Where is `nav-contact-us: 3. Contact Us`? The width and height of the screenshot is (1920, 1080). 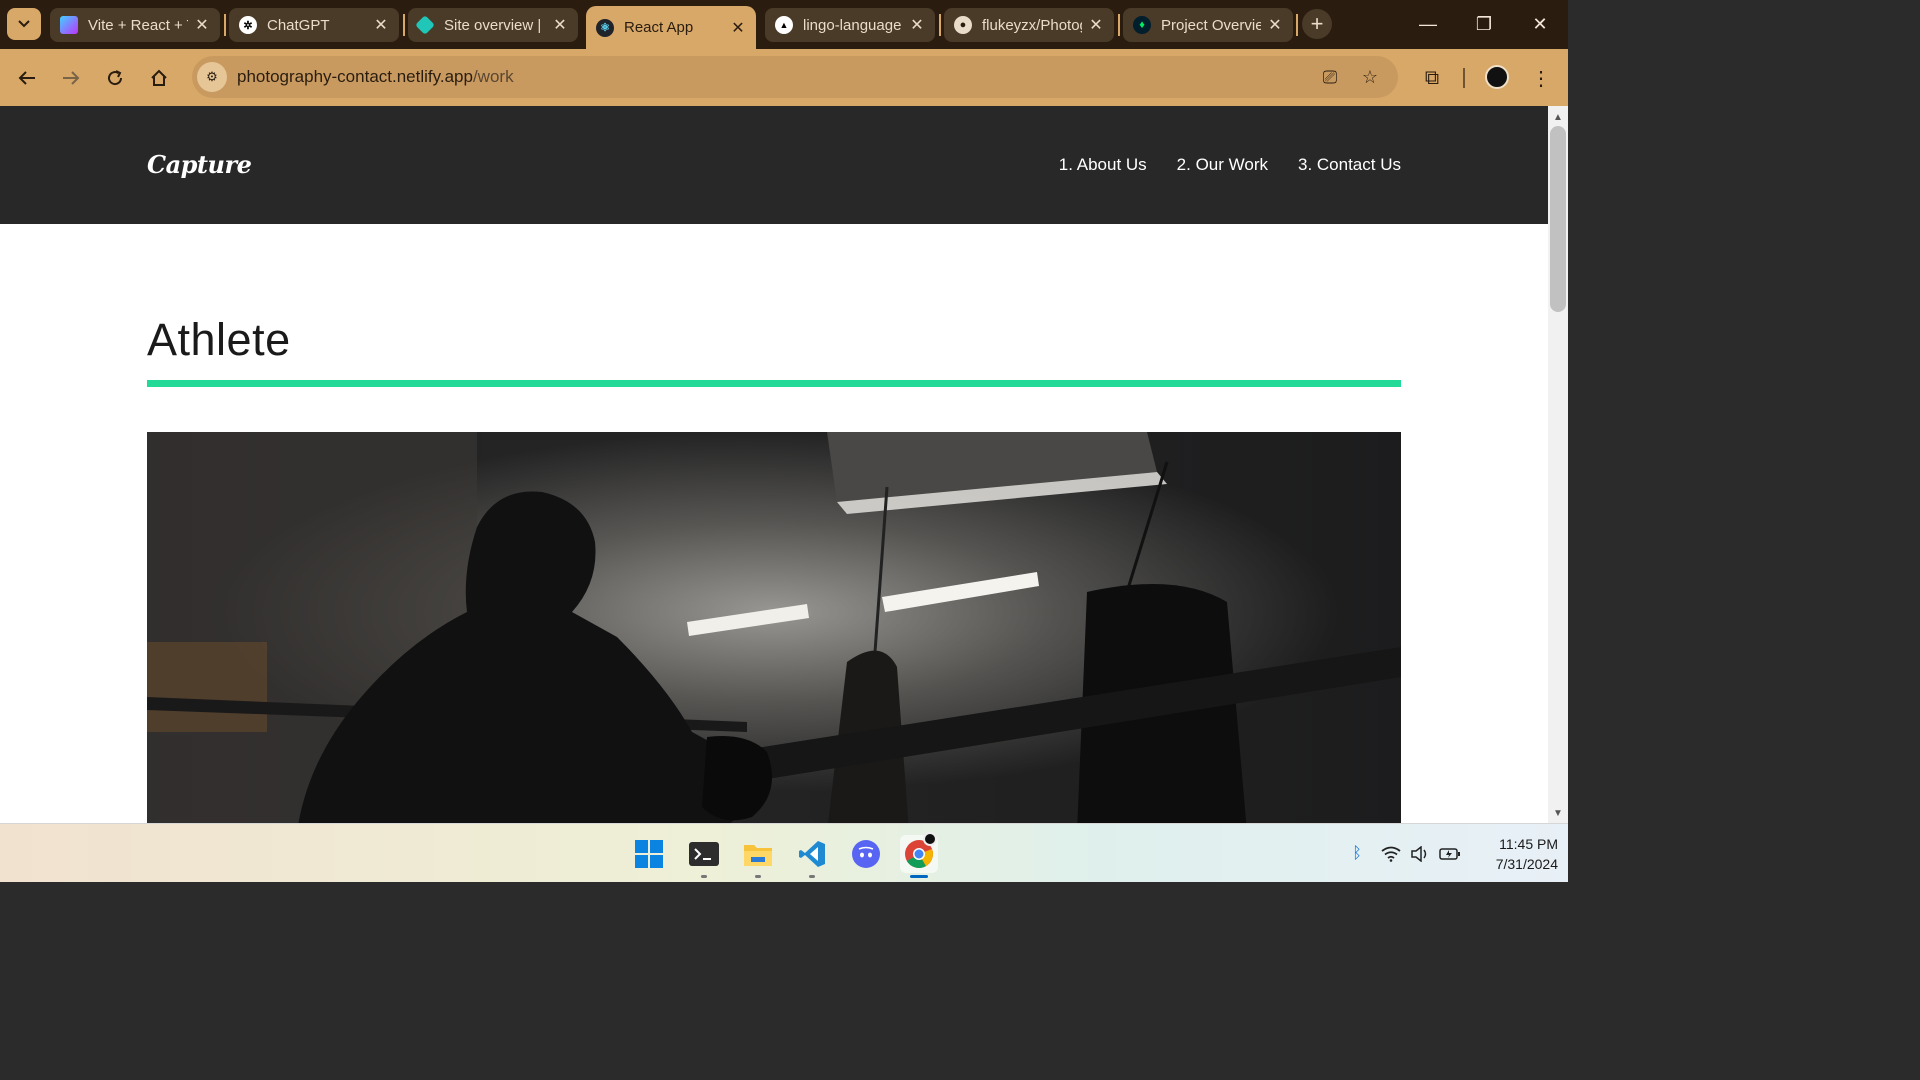 nav-contact-us: 3. Contact Us is located at coordinates (1349, 165).